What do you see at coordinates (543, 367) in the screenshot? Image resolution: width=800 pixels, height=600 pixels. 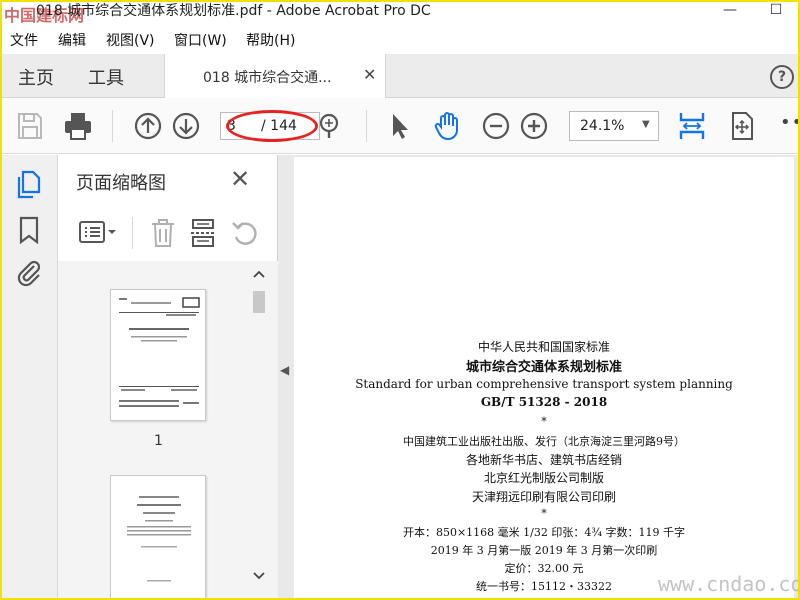 I see `title-cn: 城市综合交通体系规划标准` at bounding box center [543, 367].